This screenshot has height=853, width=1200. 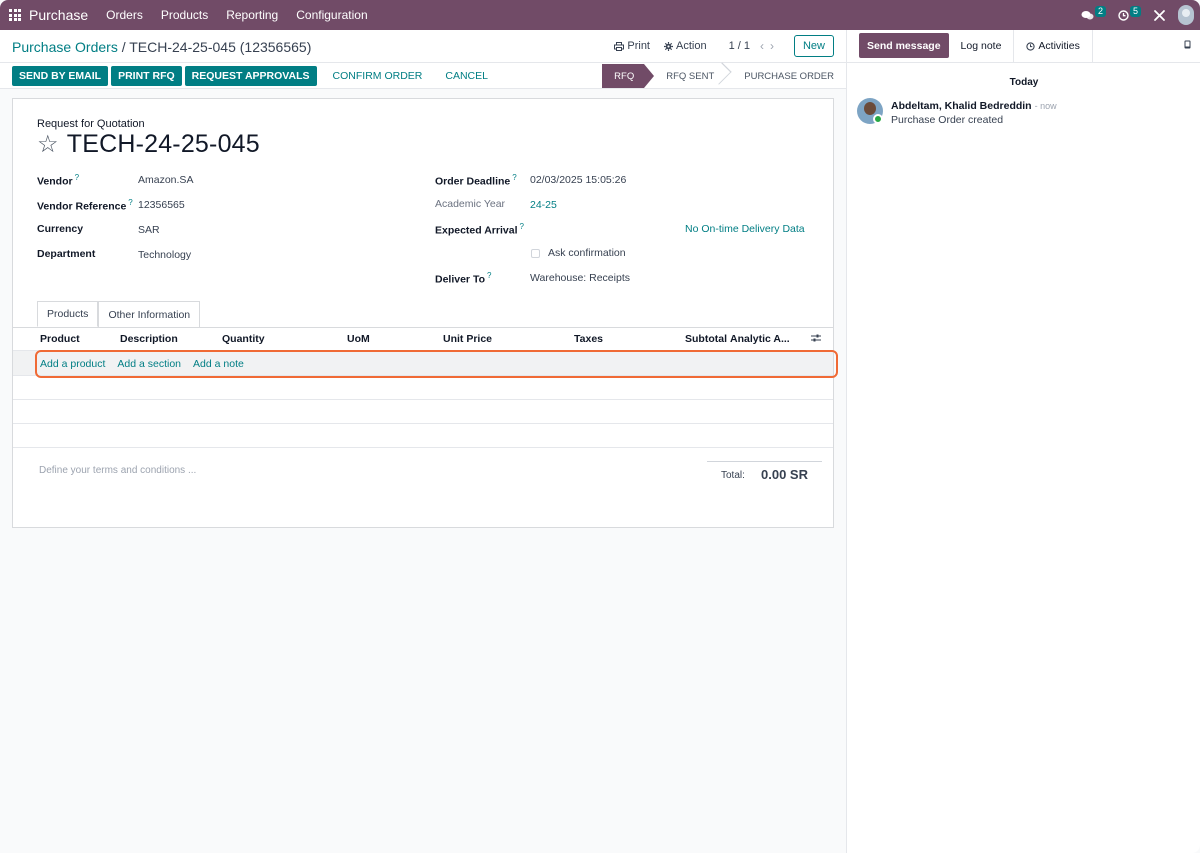 What do you see at coordinates (580, 278) in the screenshot?
I see `deliver-to-field: Warehouse: Receipts` at bounding box center [580, 278].